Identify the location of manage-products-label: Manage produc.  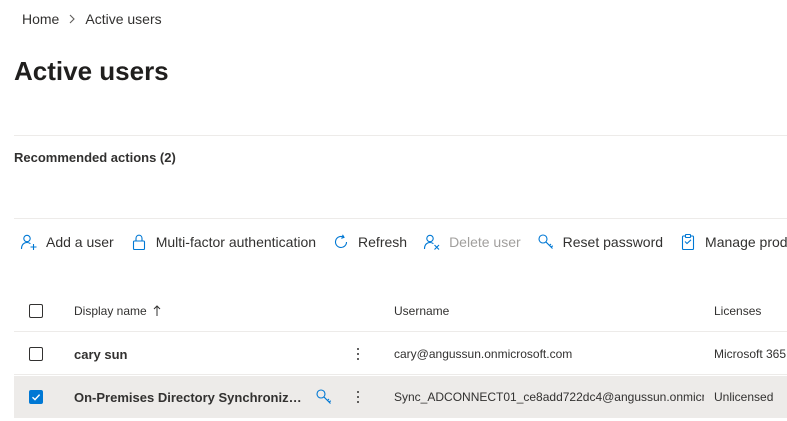
(746, 242).